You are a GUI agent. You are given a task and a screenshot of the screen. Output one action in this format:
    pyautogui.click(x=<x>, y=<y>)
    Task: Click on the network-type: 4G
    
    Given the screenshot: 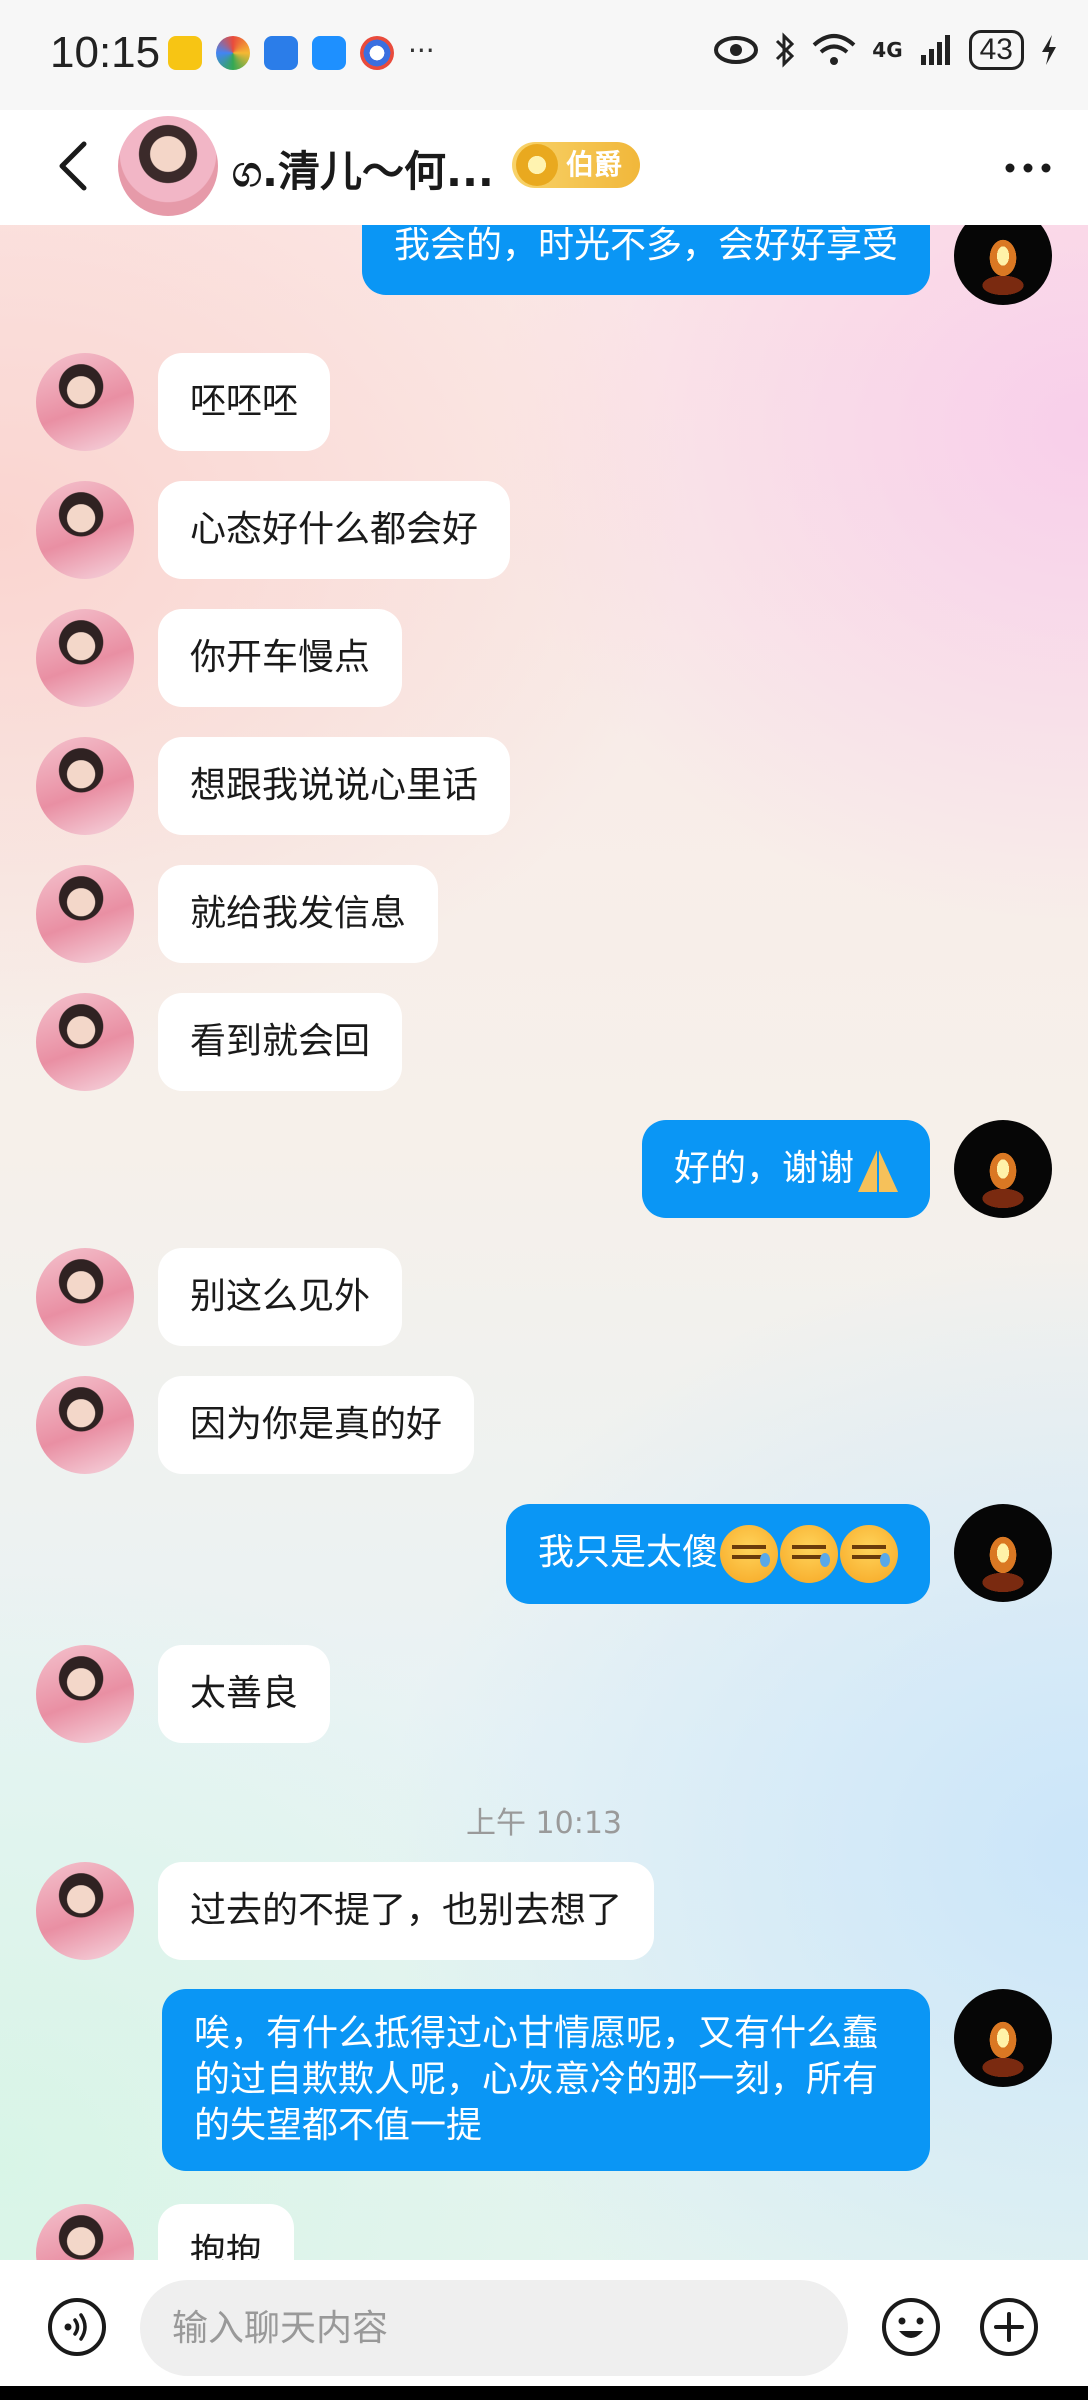 What is the action you would take?
    pyautogui.click(x=887, y=50)
    